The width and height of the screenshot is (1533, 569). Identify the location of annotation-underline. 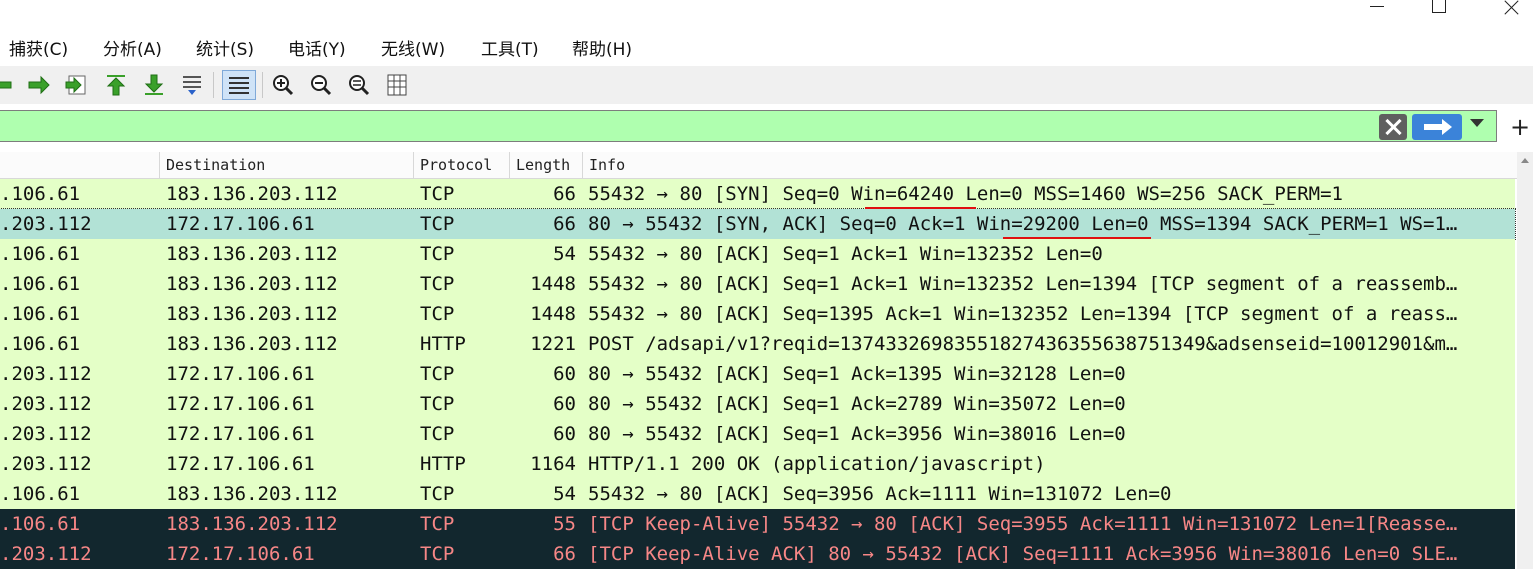
(1077, 238).